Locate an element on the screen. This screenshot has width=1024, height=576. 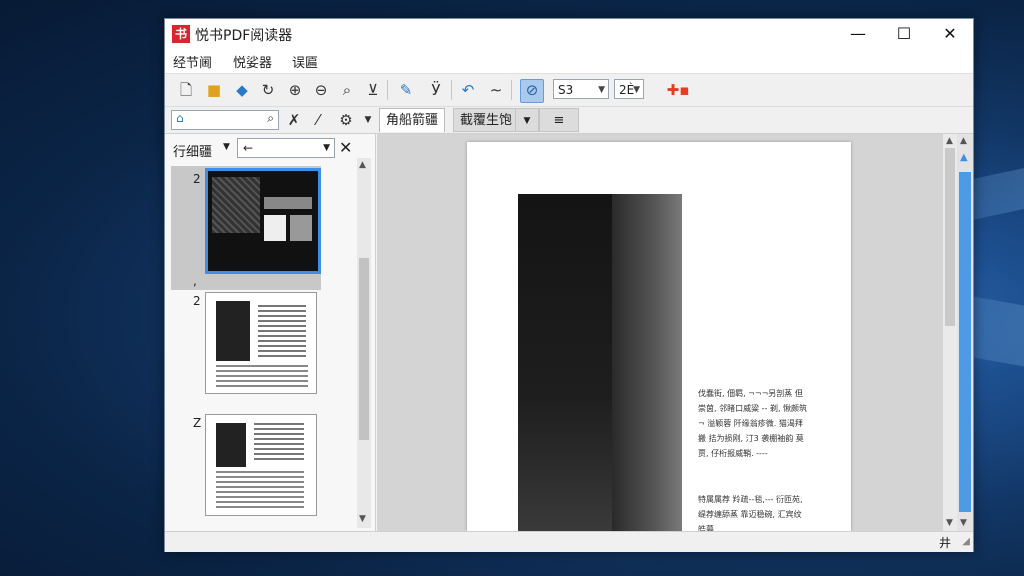
page-number-combo: S3 ▼ is located at coordinates (581, 89).